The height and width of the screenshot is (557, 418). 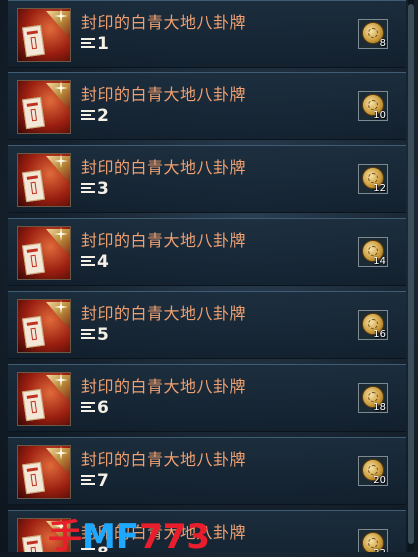 I want to click on item-level: 6, so click(x=95, y=408).